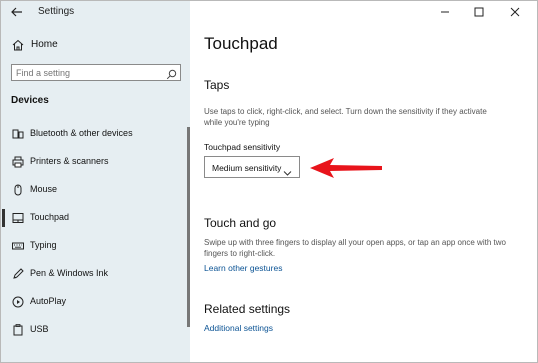 The height and width of the screenshot is (363, 538). What do you see at coordinates (287, 170) in the screenshot?
I see `chevron-down-icon` at bounding box center [287, 170].